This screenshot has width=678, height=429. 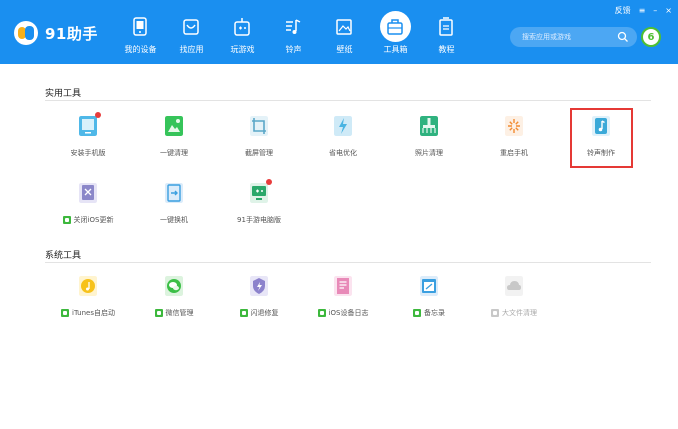 What do you see at coordinates (546, 37) in the screenshot?
I see `search-placeholder: 搜索应用或游戏` at bounding box center [546, 37].